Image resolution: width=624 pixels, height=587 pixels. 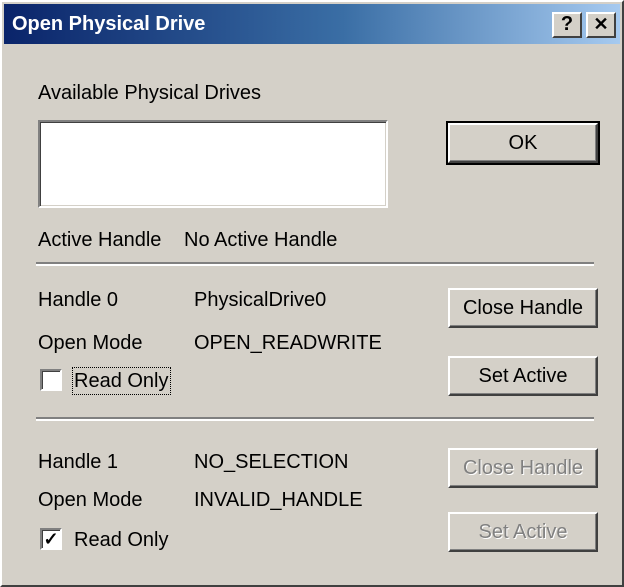 I want to click on handle1-read-only-label: Read Only, so click(x=121, y=540).